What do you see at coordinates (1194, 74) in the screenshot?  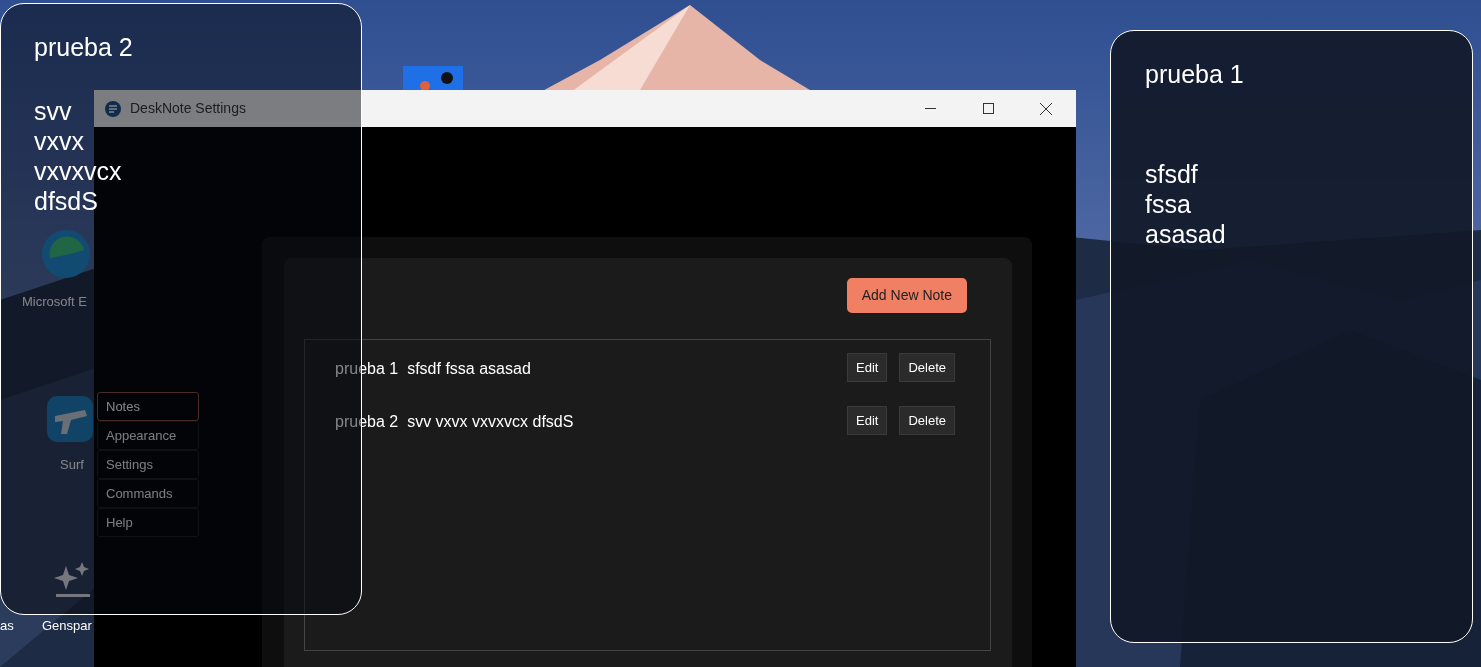 I see `note-title: prueba 1` at bounding box center [1194, 74].